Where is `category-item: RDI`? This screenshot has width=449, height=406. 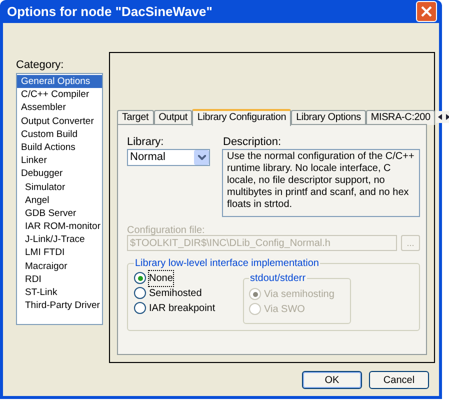 category-item: RDI is located at coordinates (59, 279).